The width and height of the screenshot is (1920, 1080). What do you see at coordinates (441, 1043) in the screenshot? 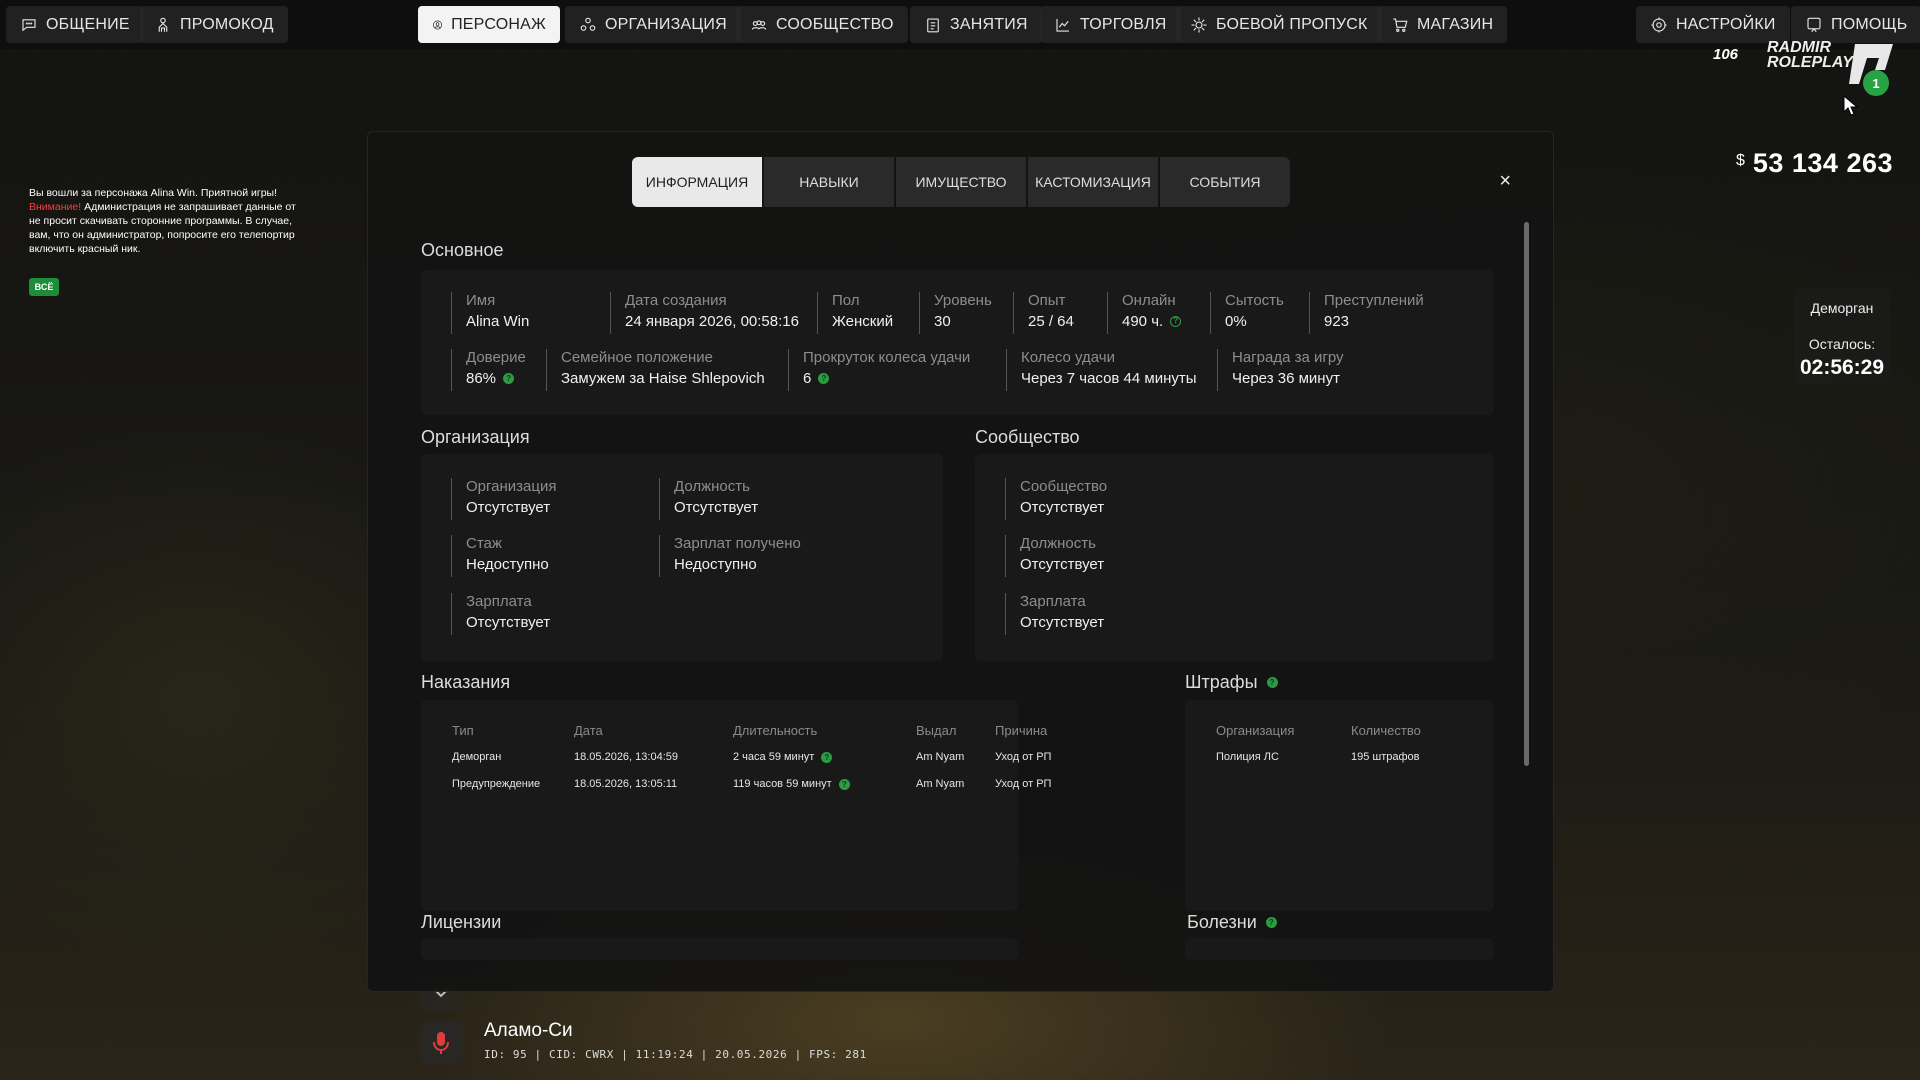
I see `microphone-button` at bounding box center [441, 1043].